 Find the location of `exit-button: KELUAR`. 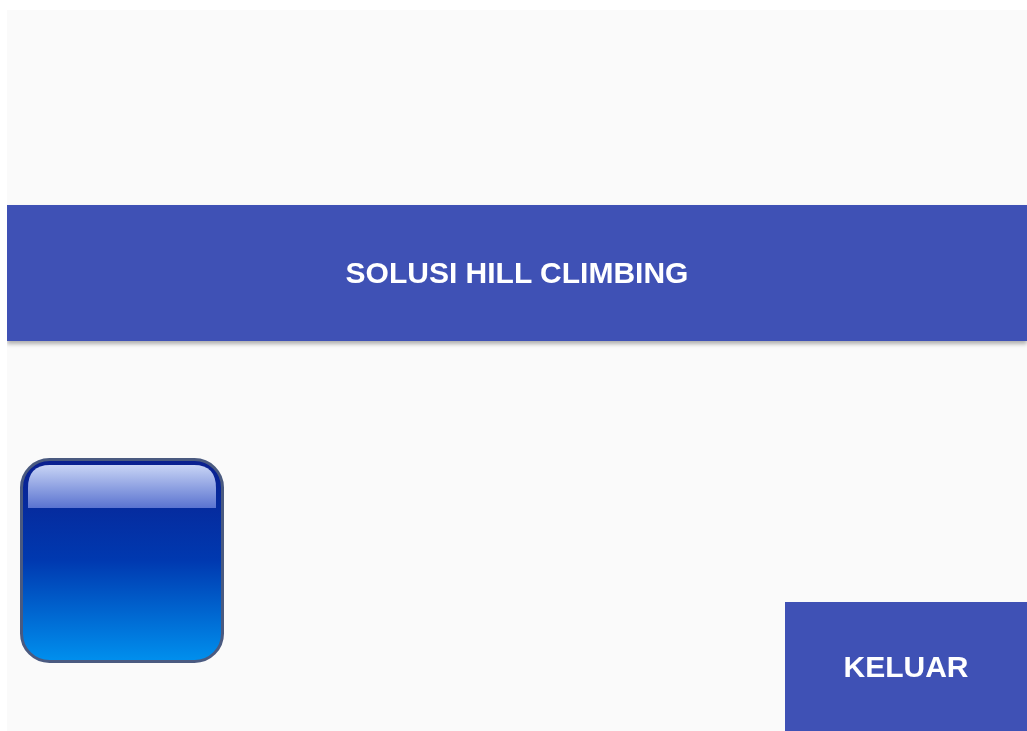

exit-button: KELUAR is located at coordinates (906, 666).